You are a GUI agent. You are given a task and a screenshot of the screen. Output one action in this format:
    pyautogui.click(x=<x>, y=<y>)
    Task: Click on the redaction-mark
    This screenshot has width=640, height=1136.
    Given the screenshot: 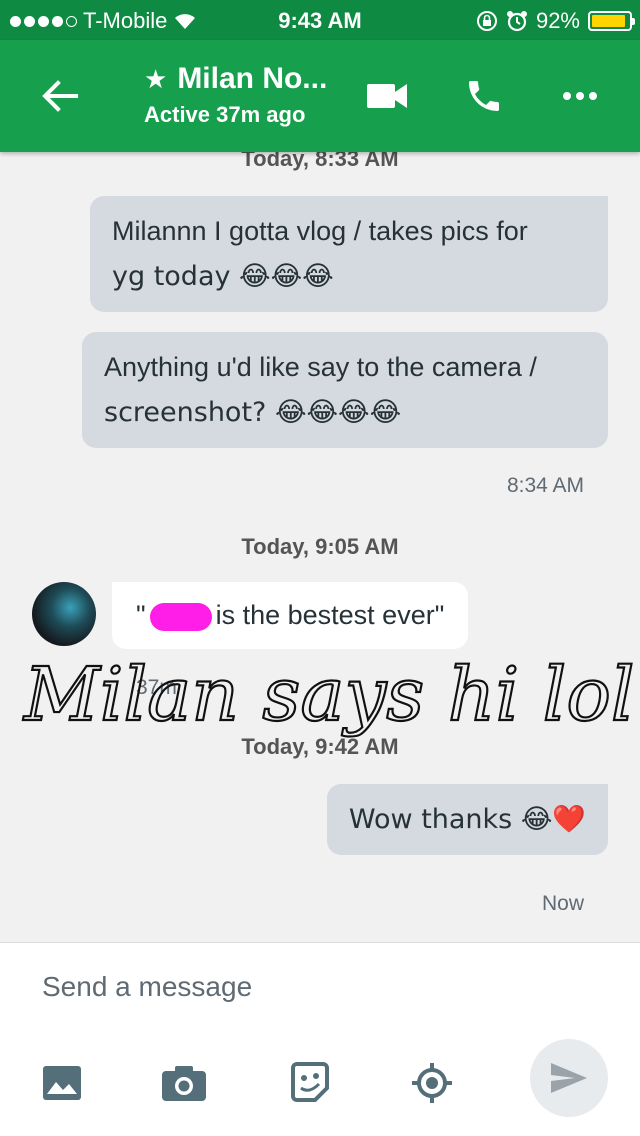 What is the action you would take?
    pyautogui.click(x=180, y=616)
    